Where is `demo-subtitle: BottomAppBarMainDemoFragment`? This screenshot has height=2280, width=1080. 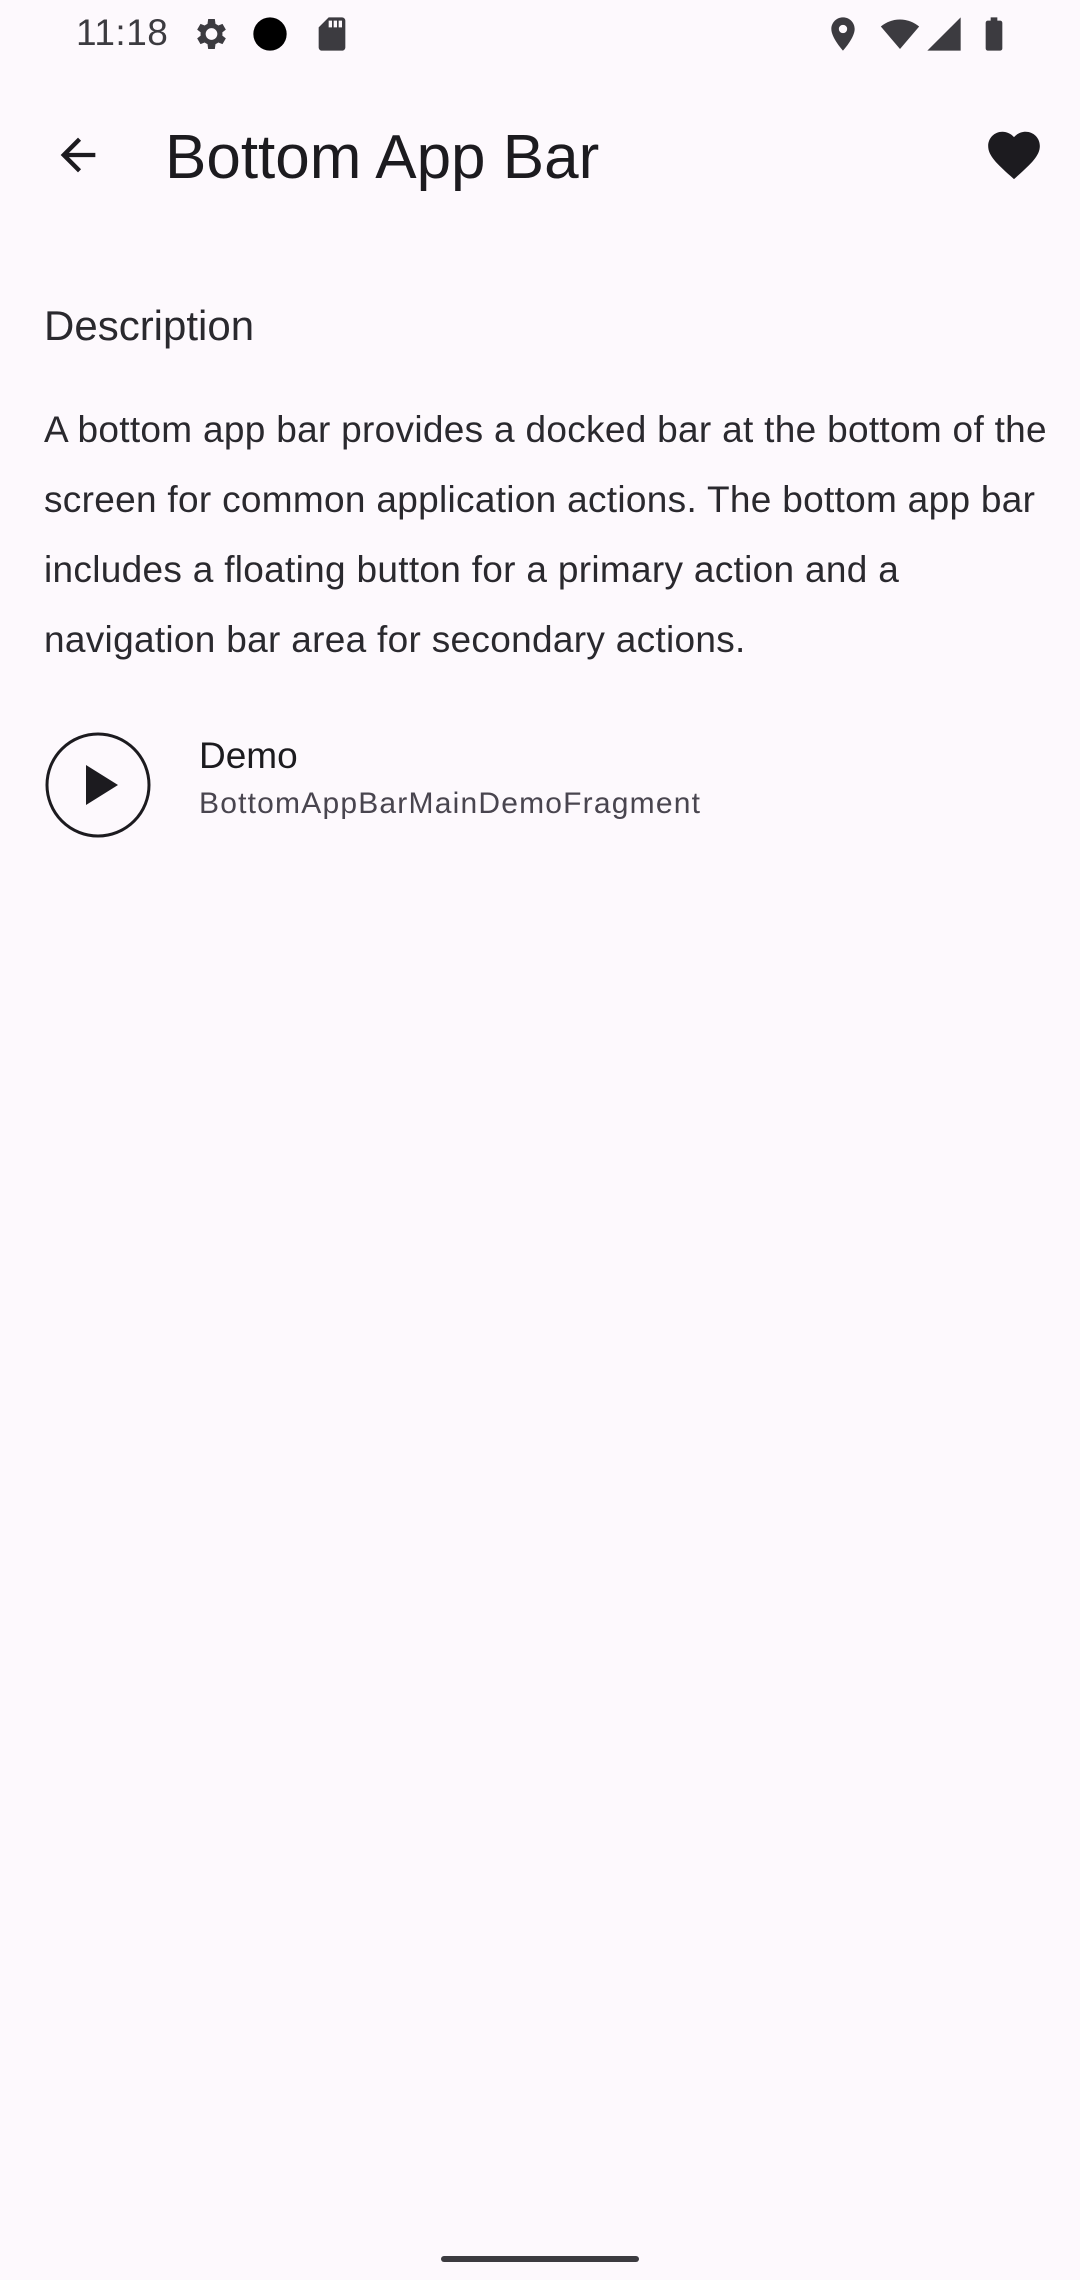
demo-subtitle: BottomAppBarMainDemoFragment is located at coordinates (450, 803).